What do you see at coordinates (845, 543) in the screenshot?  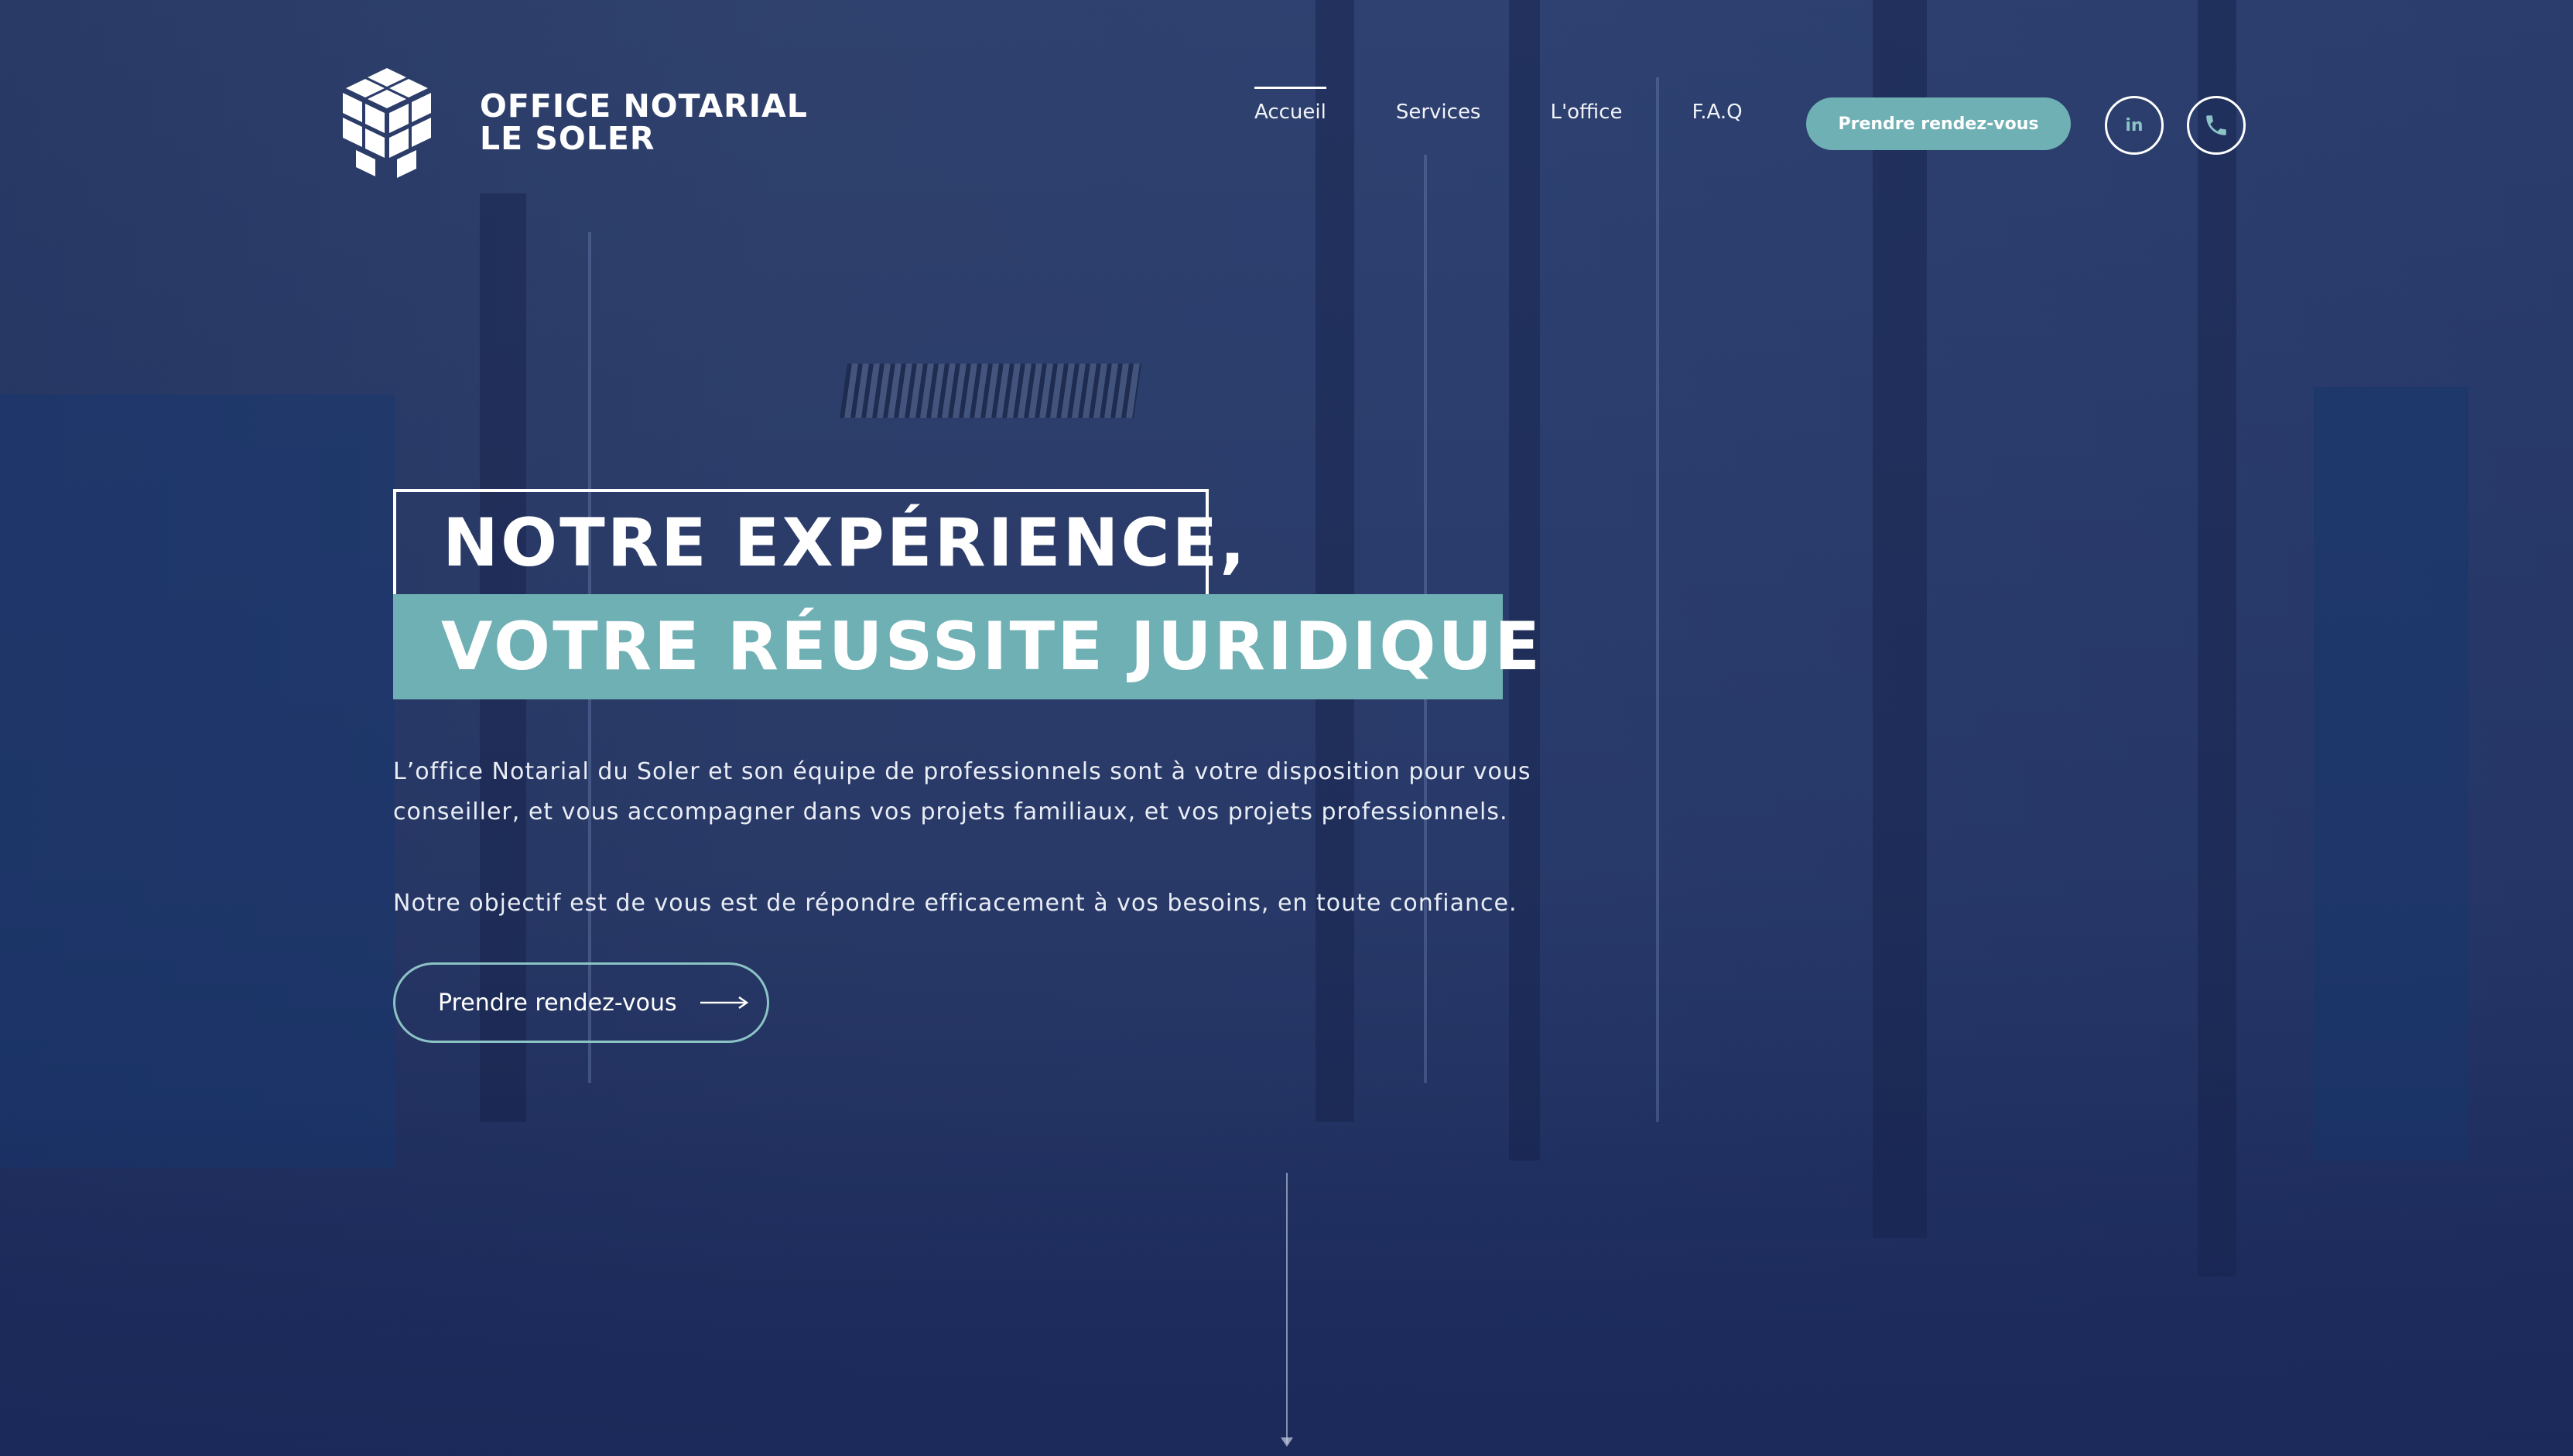 I see `headline-line1: NOTRE EXPÉRIENCE,` at bounding box center [845, 543].